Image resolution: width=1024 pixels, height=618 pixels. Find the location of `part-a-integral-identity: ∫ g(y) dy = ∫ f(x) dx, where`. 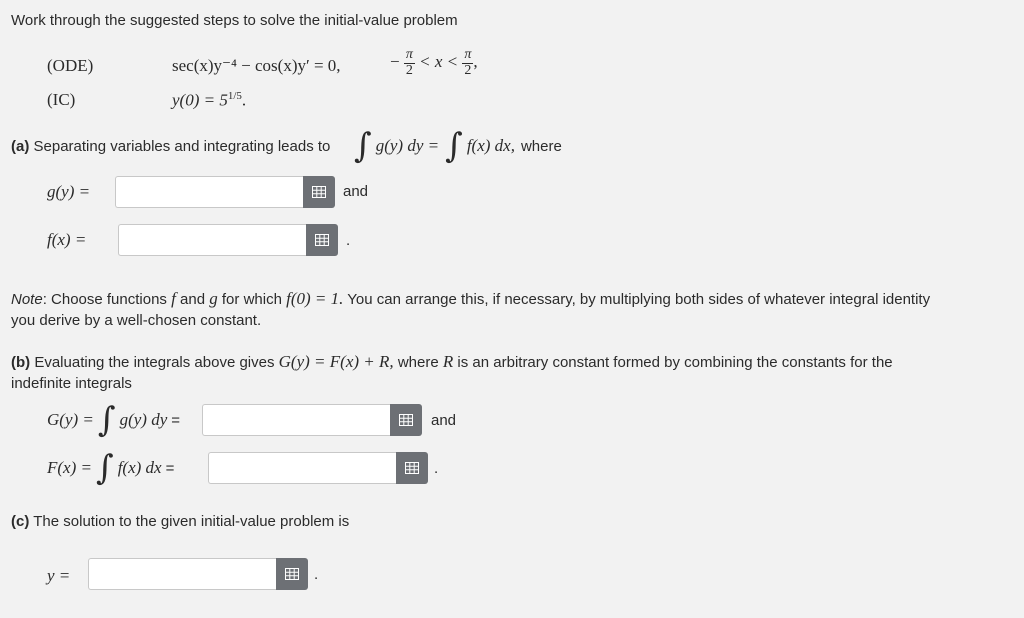

part-a-integral-identity: ∫ g(y) dy = ∫ f(x) dx, where is located at coordinates (458, 146).